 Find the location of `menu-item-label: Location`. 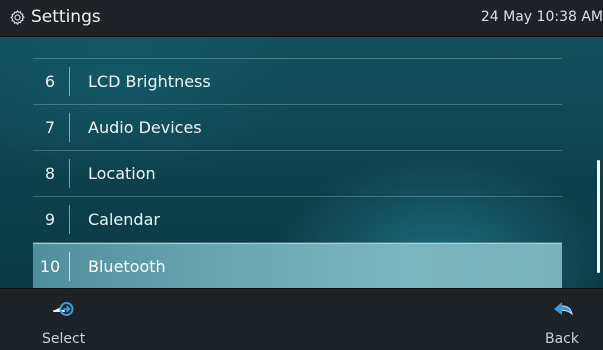

menu-item-label: Location is located at coordinates (122, 173).